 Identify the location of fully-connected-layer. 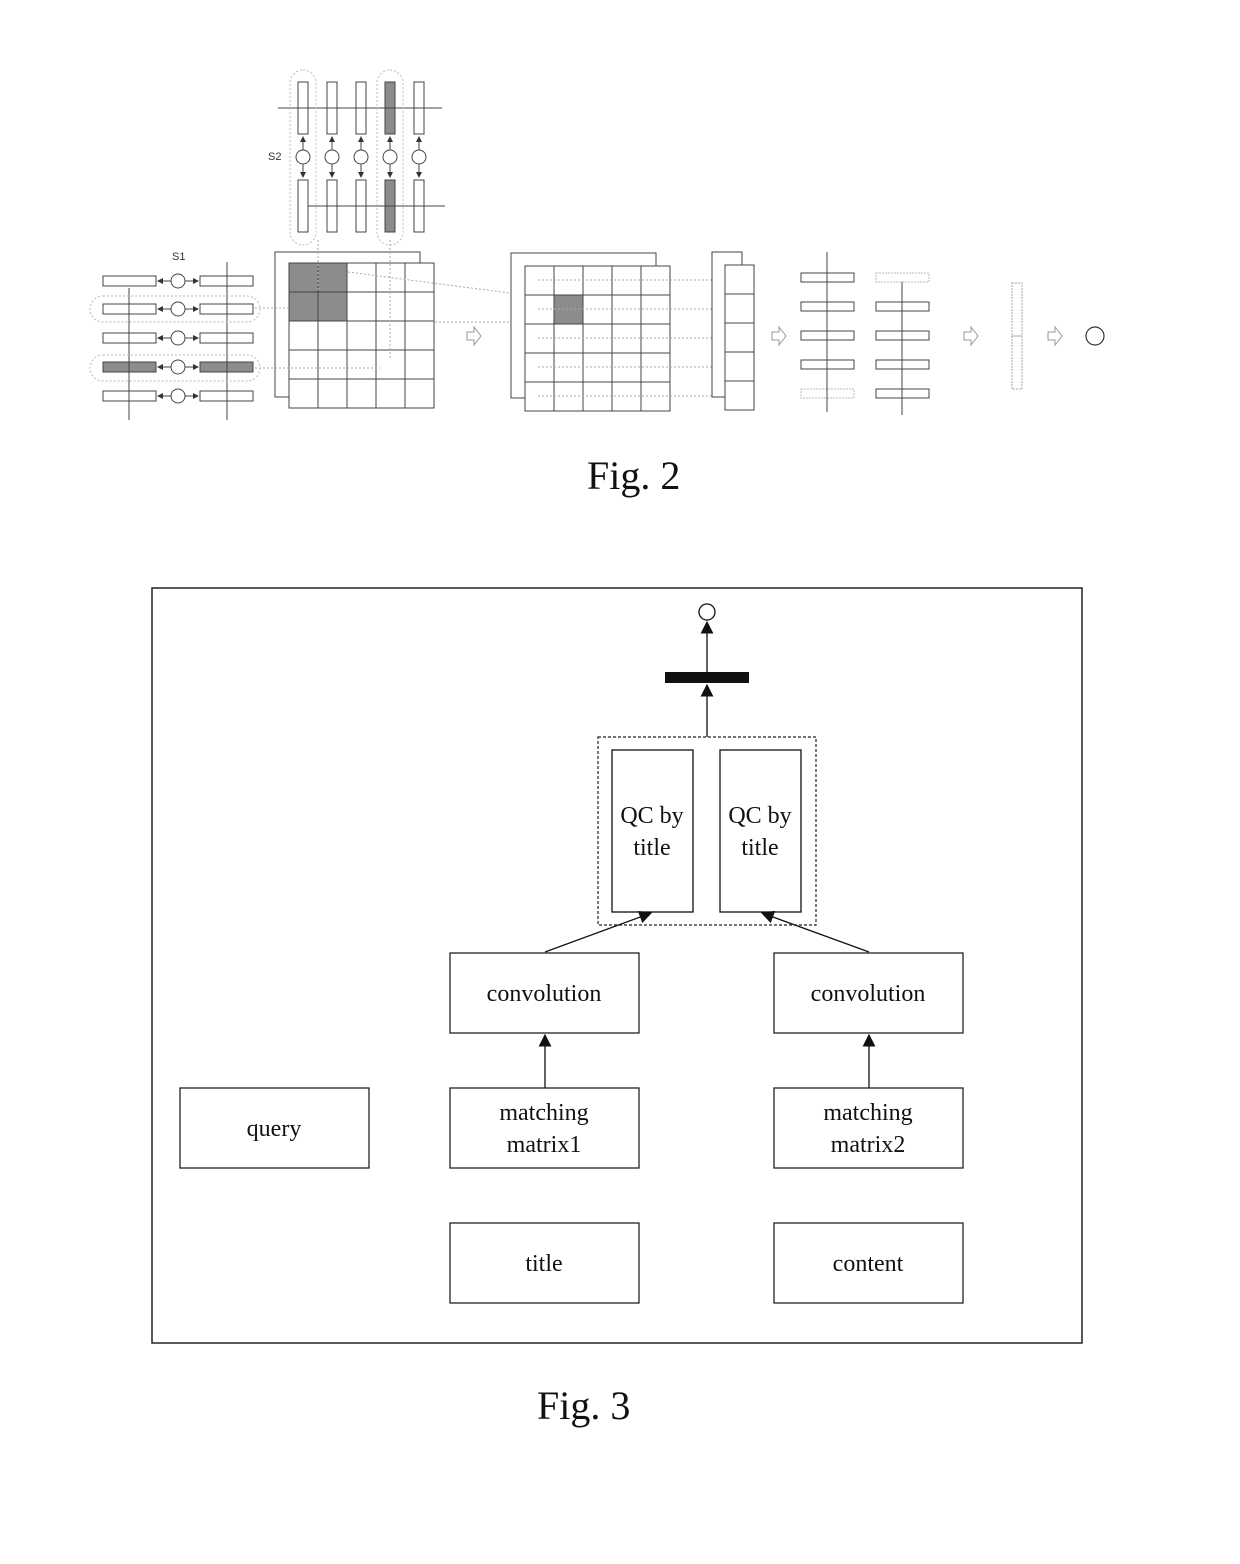
(707, 677).